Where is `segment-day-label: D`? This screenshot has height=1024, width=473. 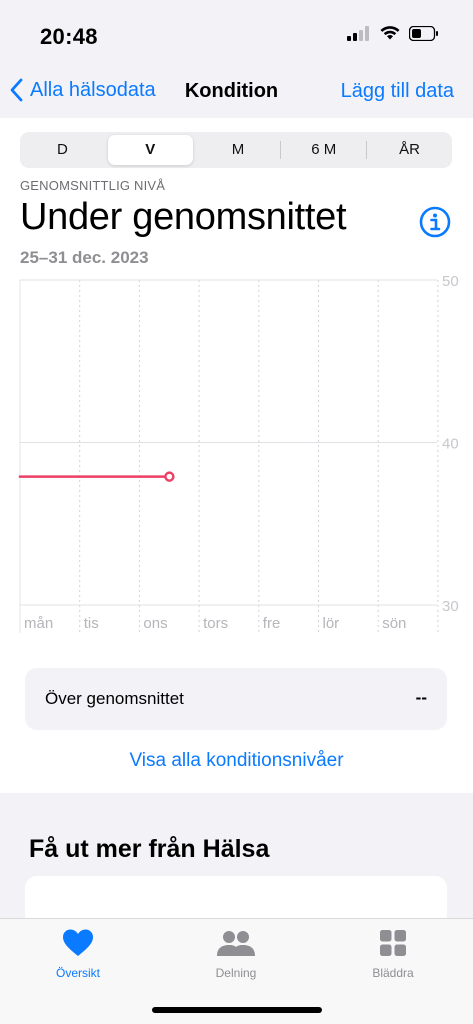 segment-day-label: D is located at coordinates (62, 149).